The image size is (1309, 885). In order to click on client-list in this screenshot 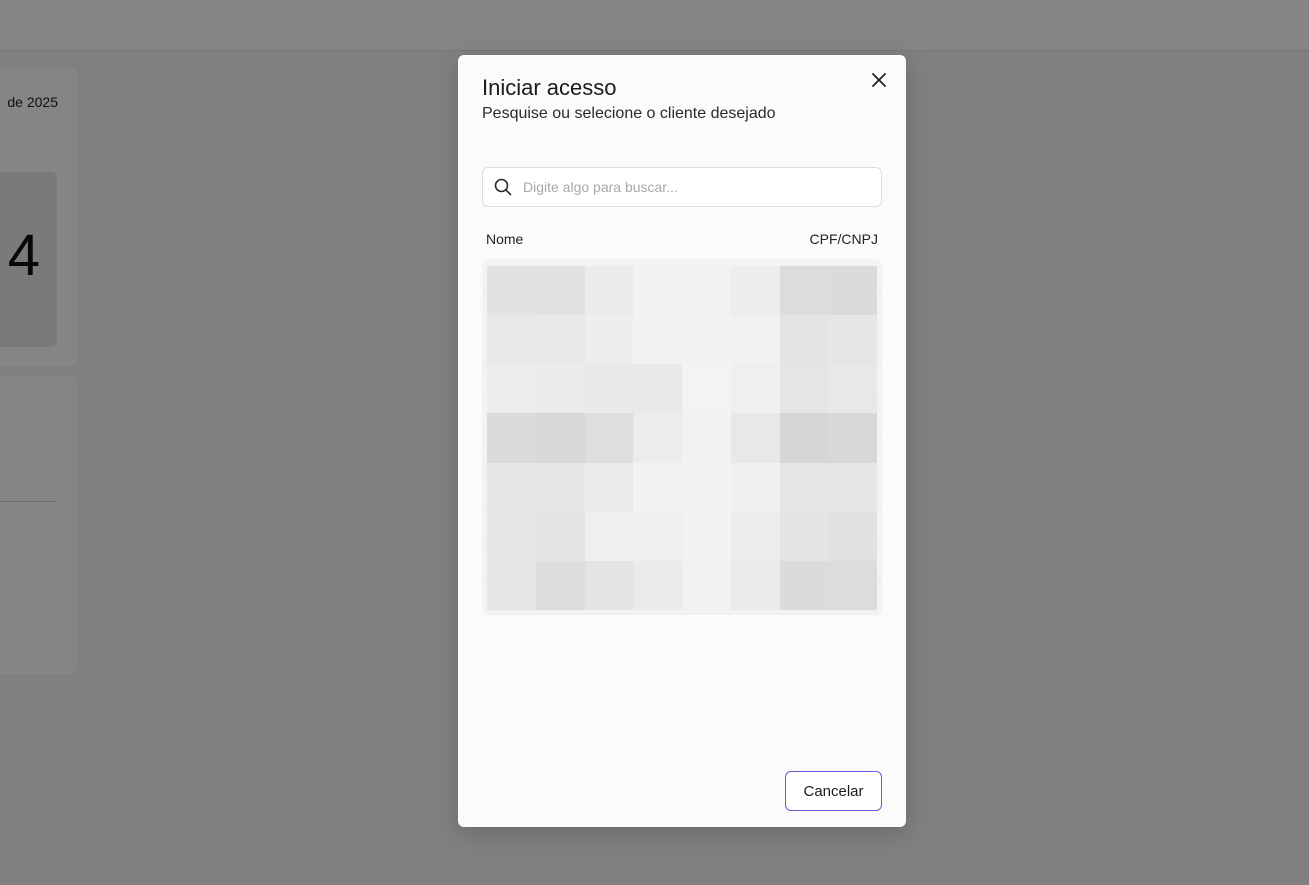, I will do `click(682, 437)`.